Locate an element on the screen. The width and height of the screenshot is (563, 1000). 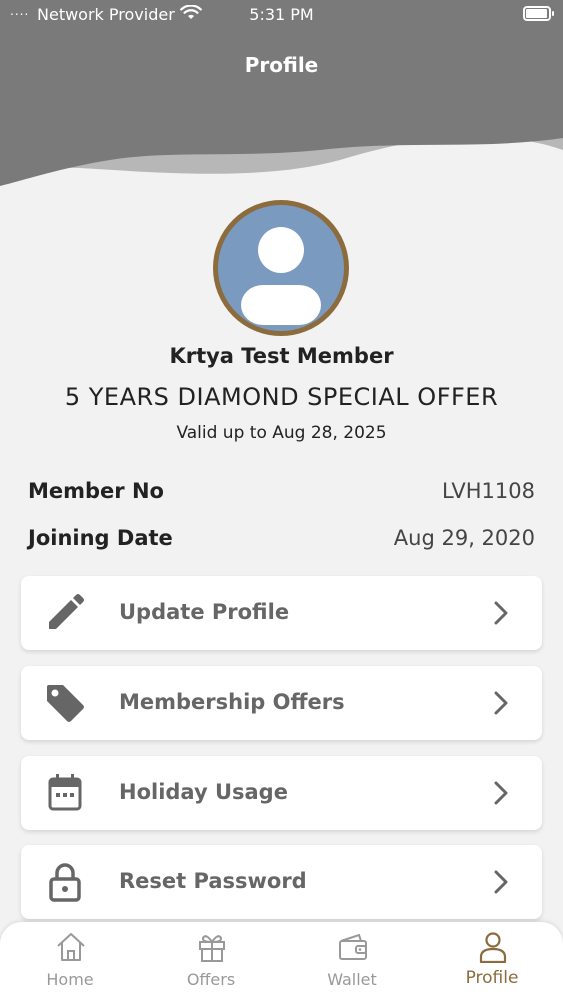
pencil-icon is located at coordinates (65, 613).